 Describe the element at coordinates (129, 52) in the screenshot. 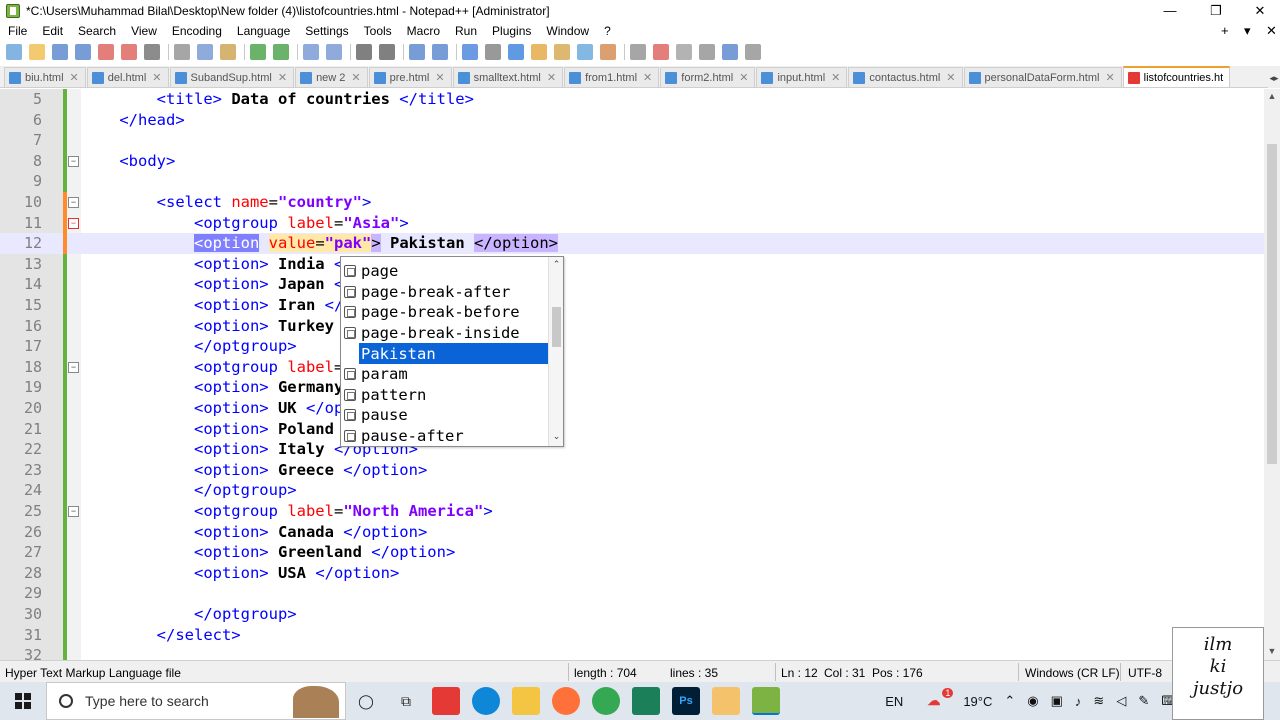

I see `close-all-icon` at that location.